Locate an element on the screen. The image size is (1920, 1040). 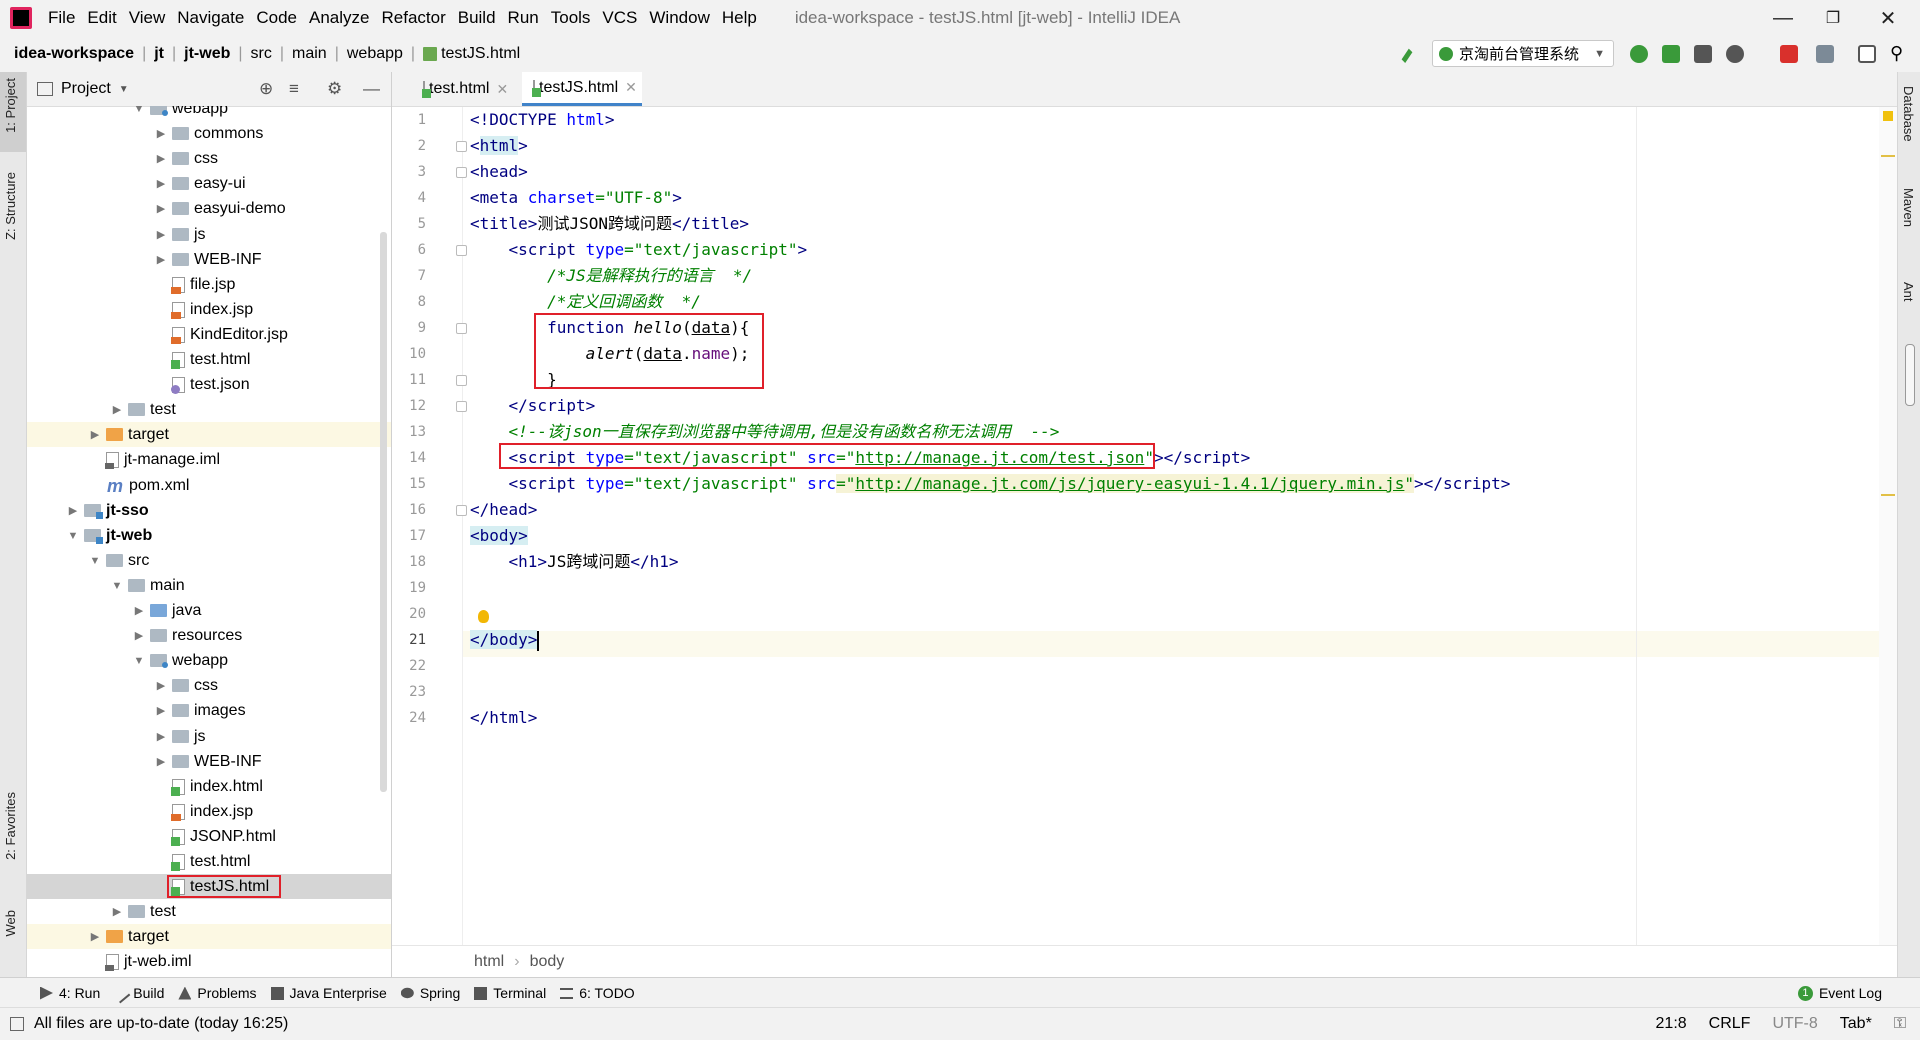
menu-view: View is located at coordinates (149, 18).